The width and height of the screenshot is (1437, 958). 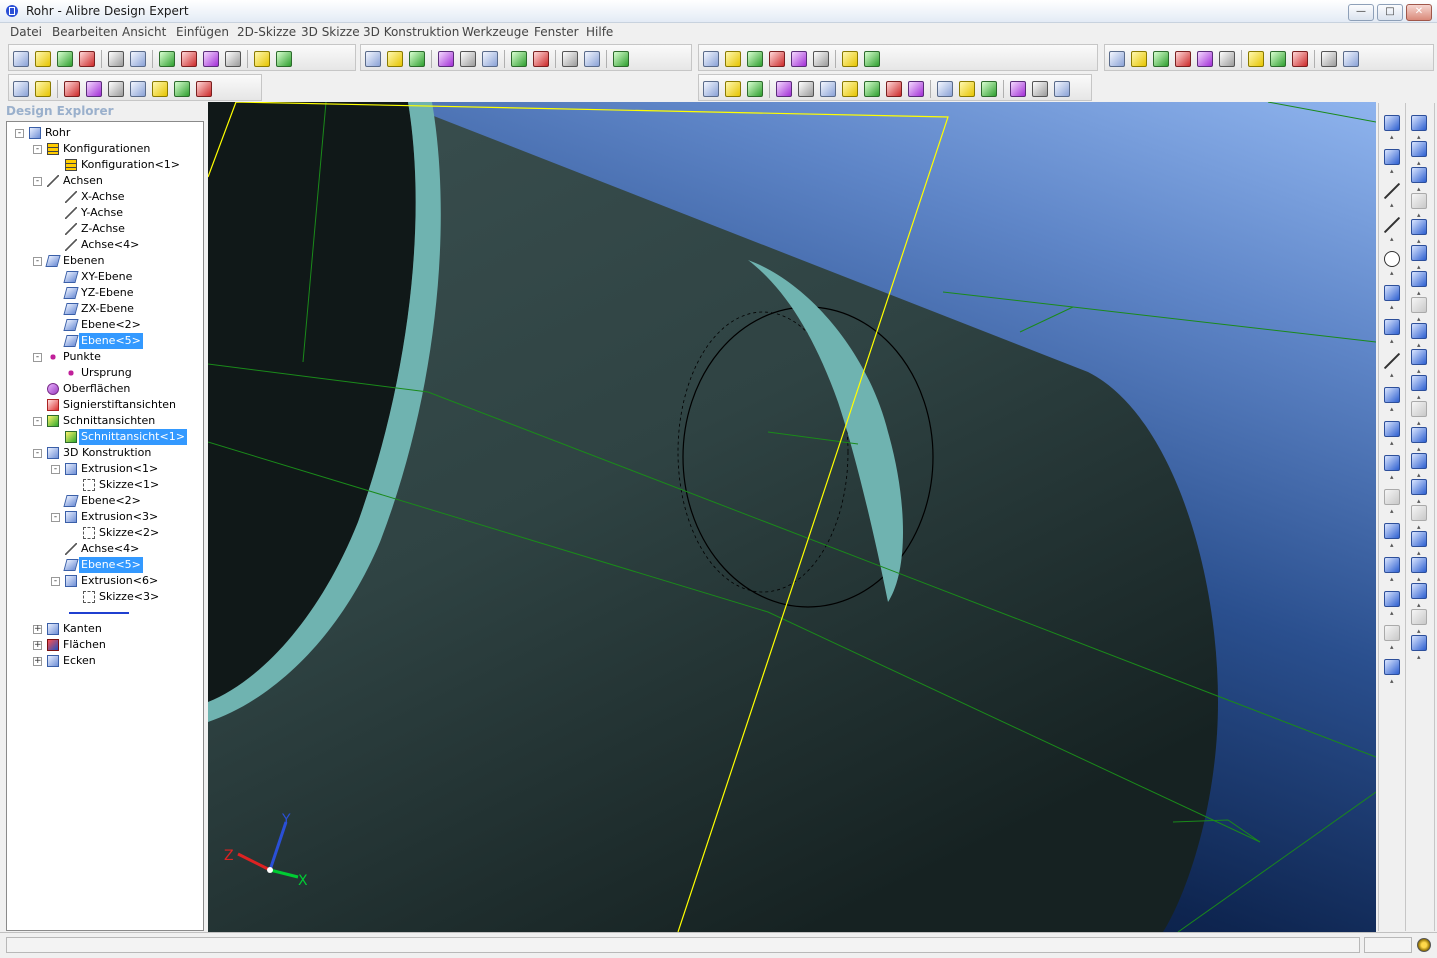 What do you see at coordinates (105, 245) in the screenshot?
I see `tree-item: Achse<4>` at bounding box center [105, 245].